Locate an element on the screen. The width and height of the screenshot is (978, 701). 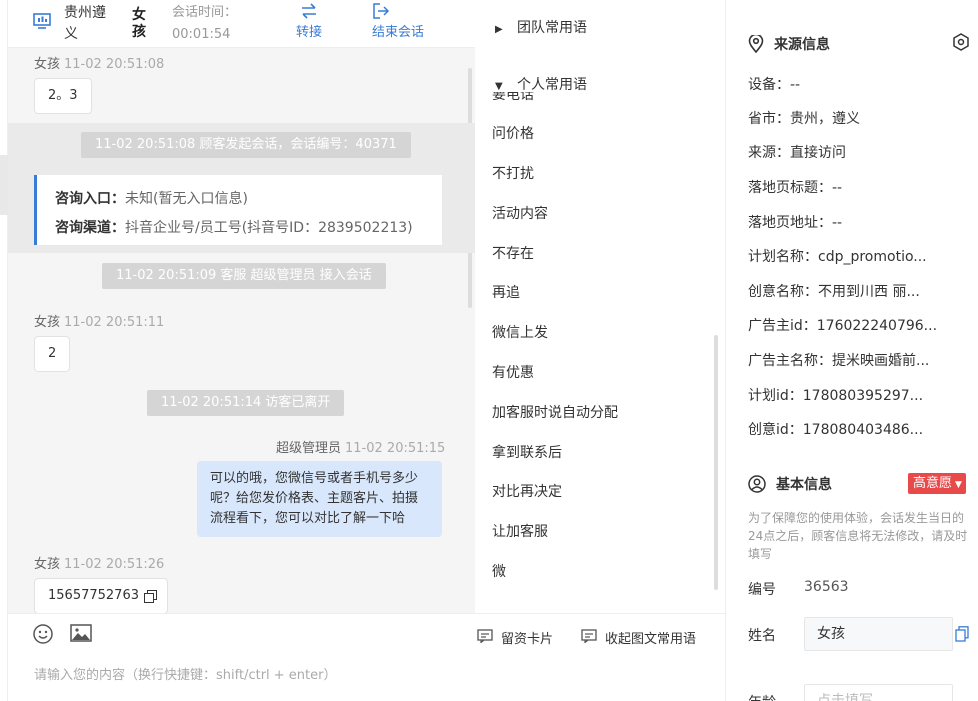
session-time-label: 会话时间： is located at coordinates (205, 12).